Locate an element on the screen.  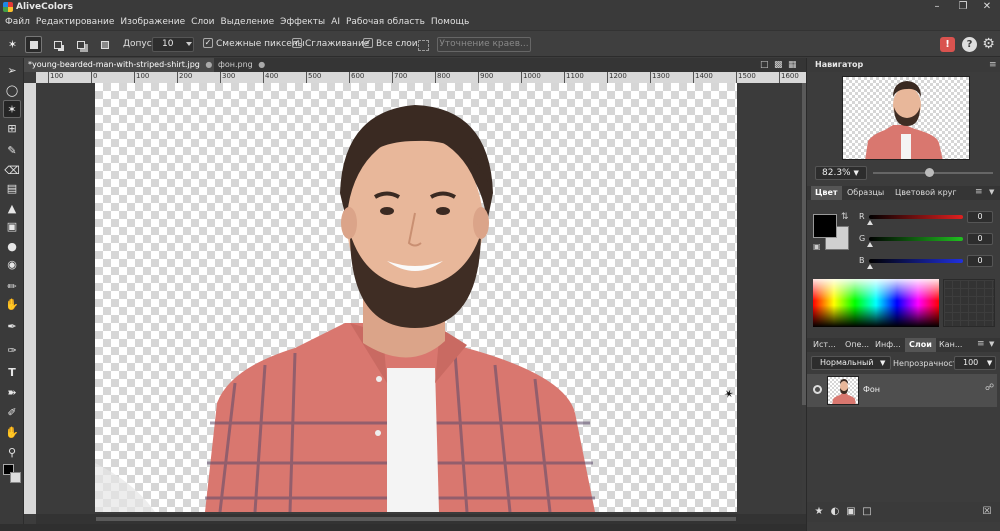
blue-slider-knob is located at coordinates (870, 266).